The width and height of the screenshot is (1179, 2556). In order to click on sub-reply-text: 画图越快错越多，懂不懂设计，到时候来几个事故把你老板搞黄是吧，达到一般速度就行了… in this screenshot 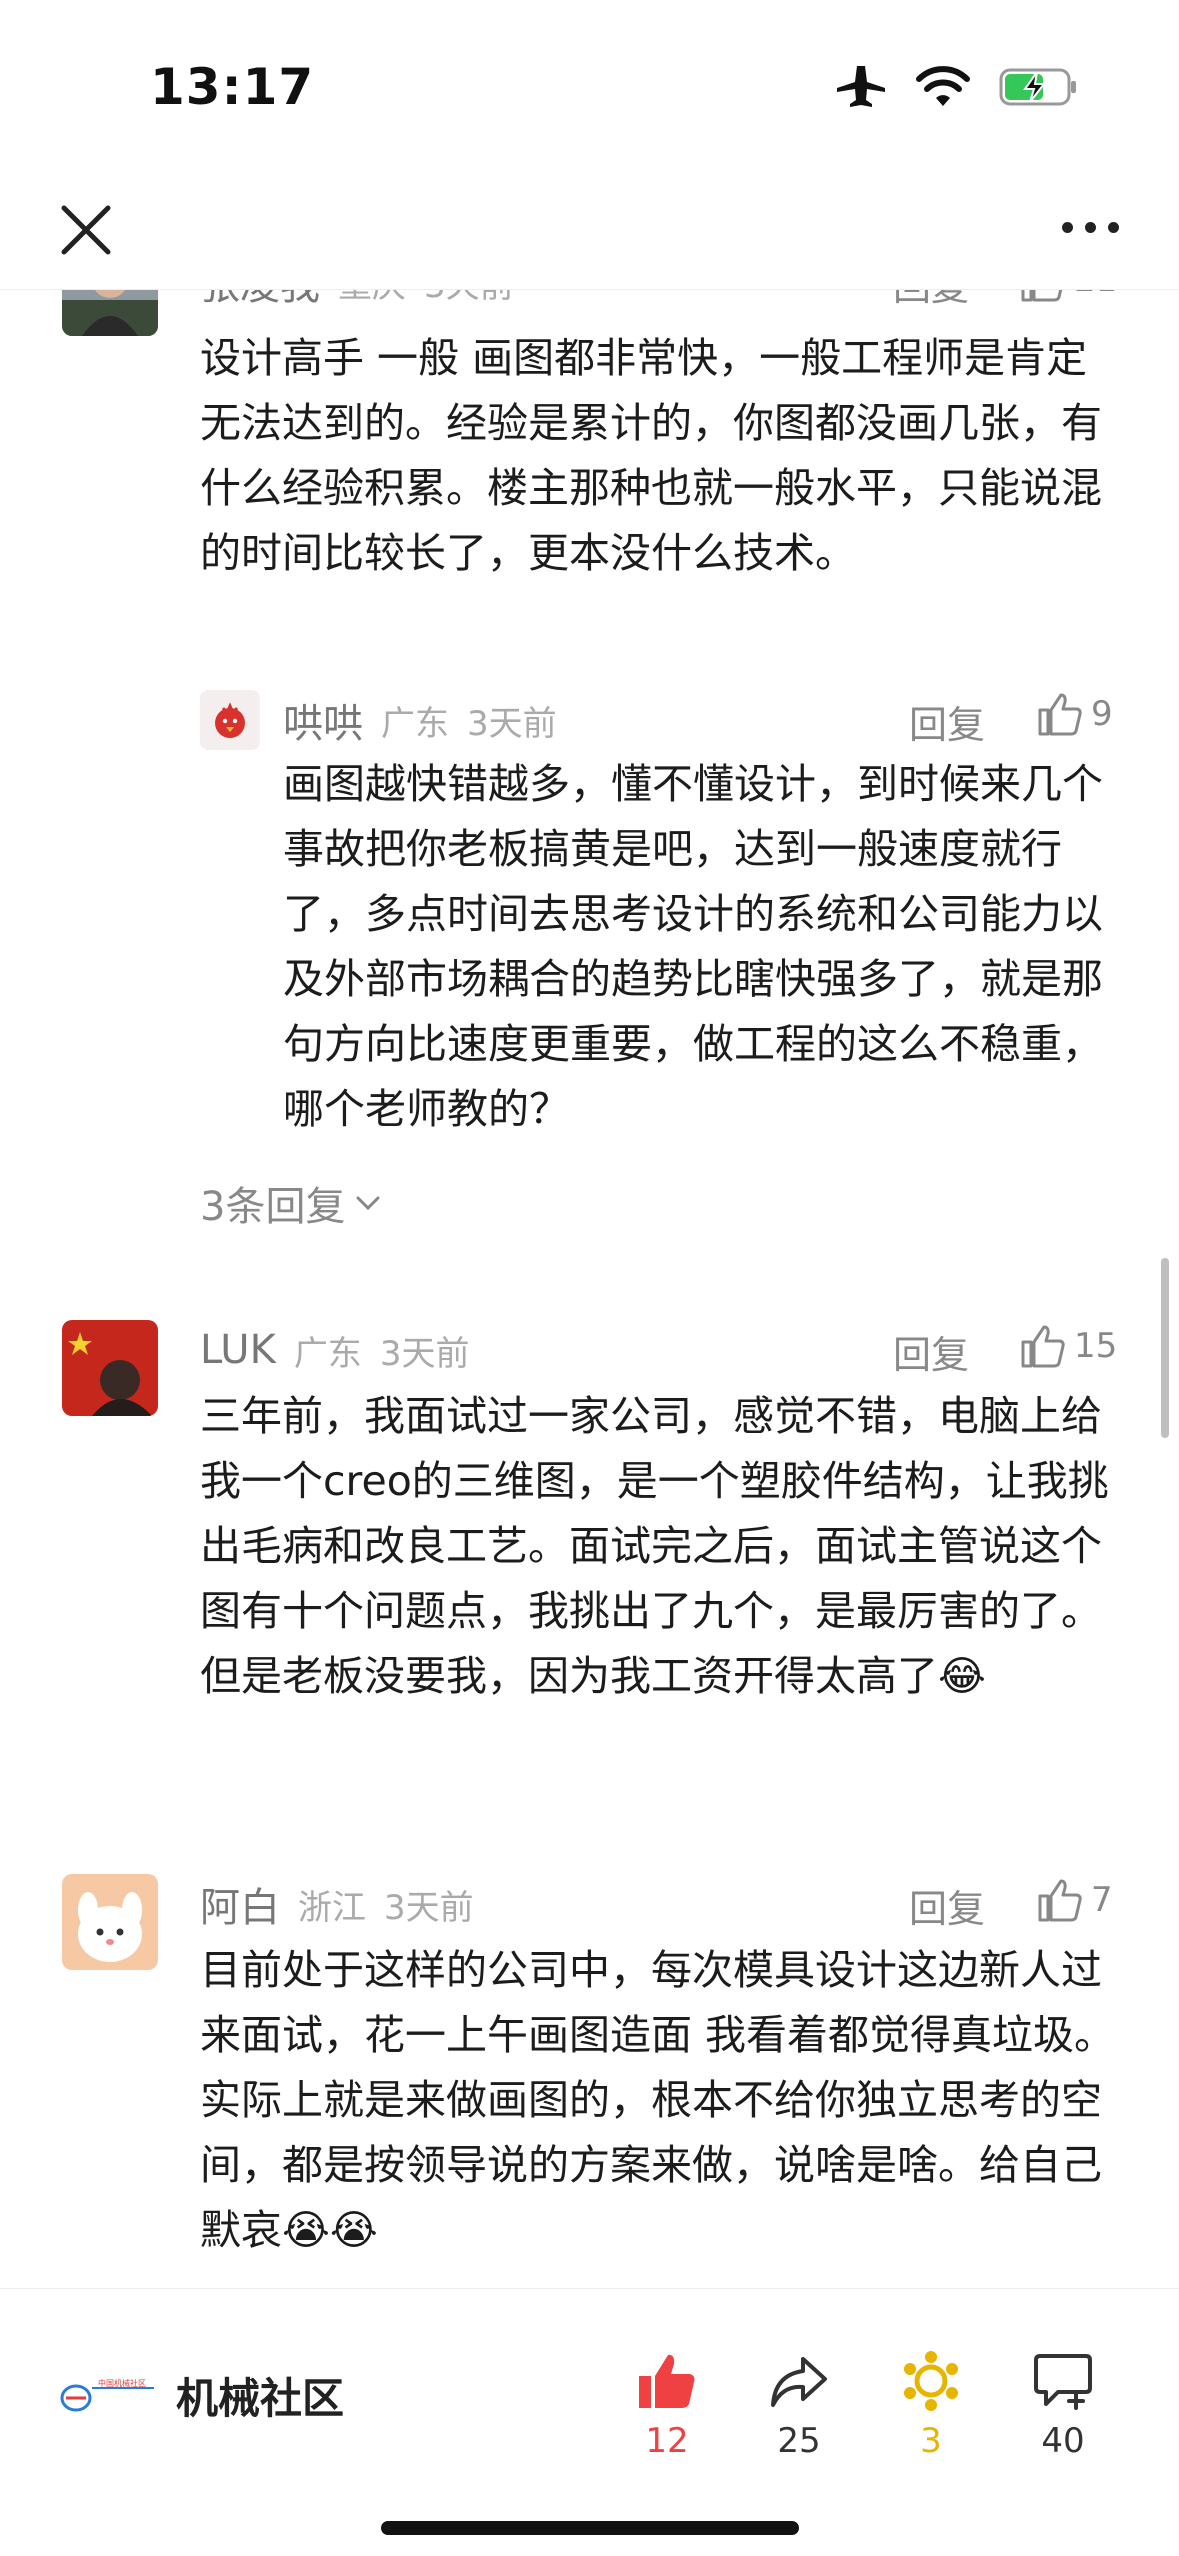, I will do `click(693, 946)`.